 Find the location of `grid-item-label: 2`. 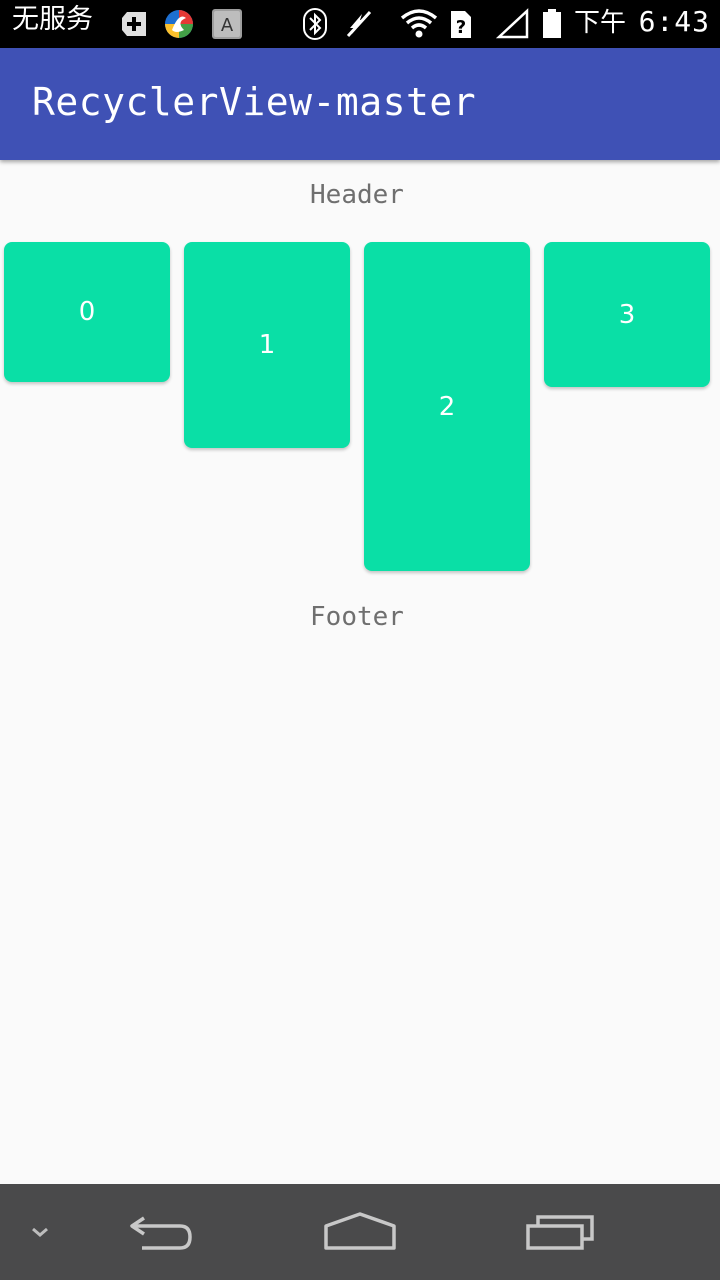

grid-item-label: 2 is located at coordinates (447, 406).